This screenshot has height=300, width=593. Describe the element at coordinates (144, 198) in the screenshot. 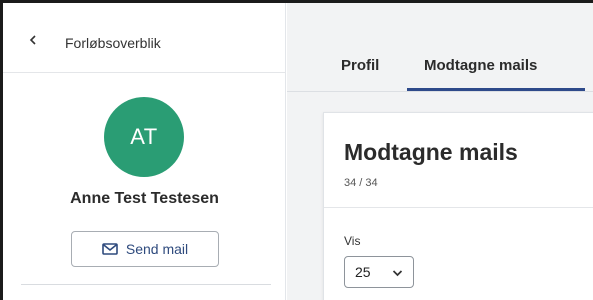

I see `user-name: Anne Test Testesen` at that location.